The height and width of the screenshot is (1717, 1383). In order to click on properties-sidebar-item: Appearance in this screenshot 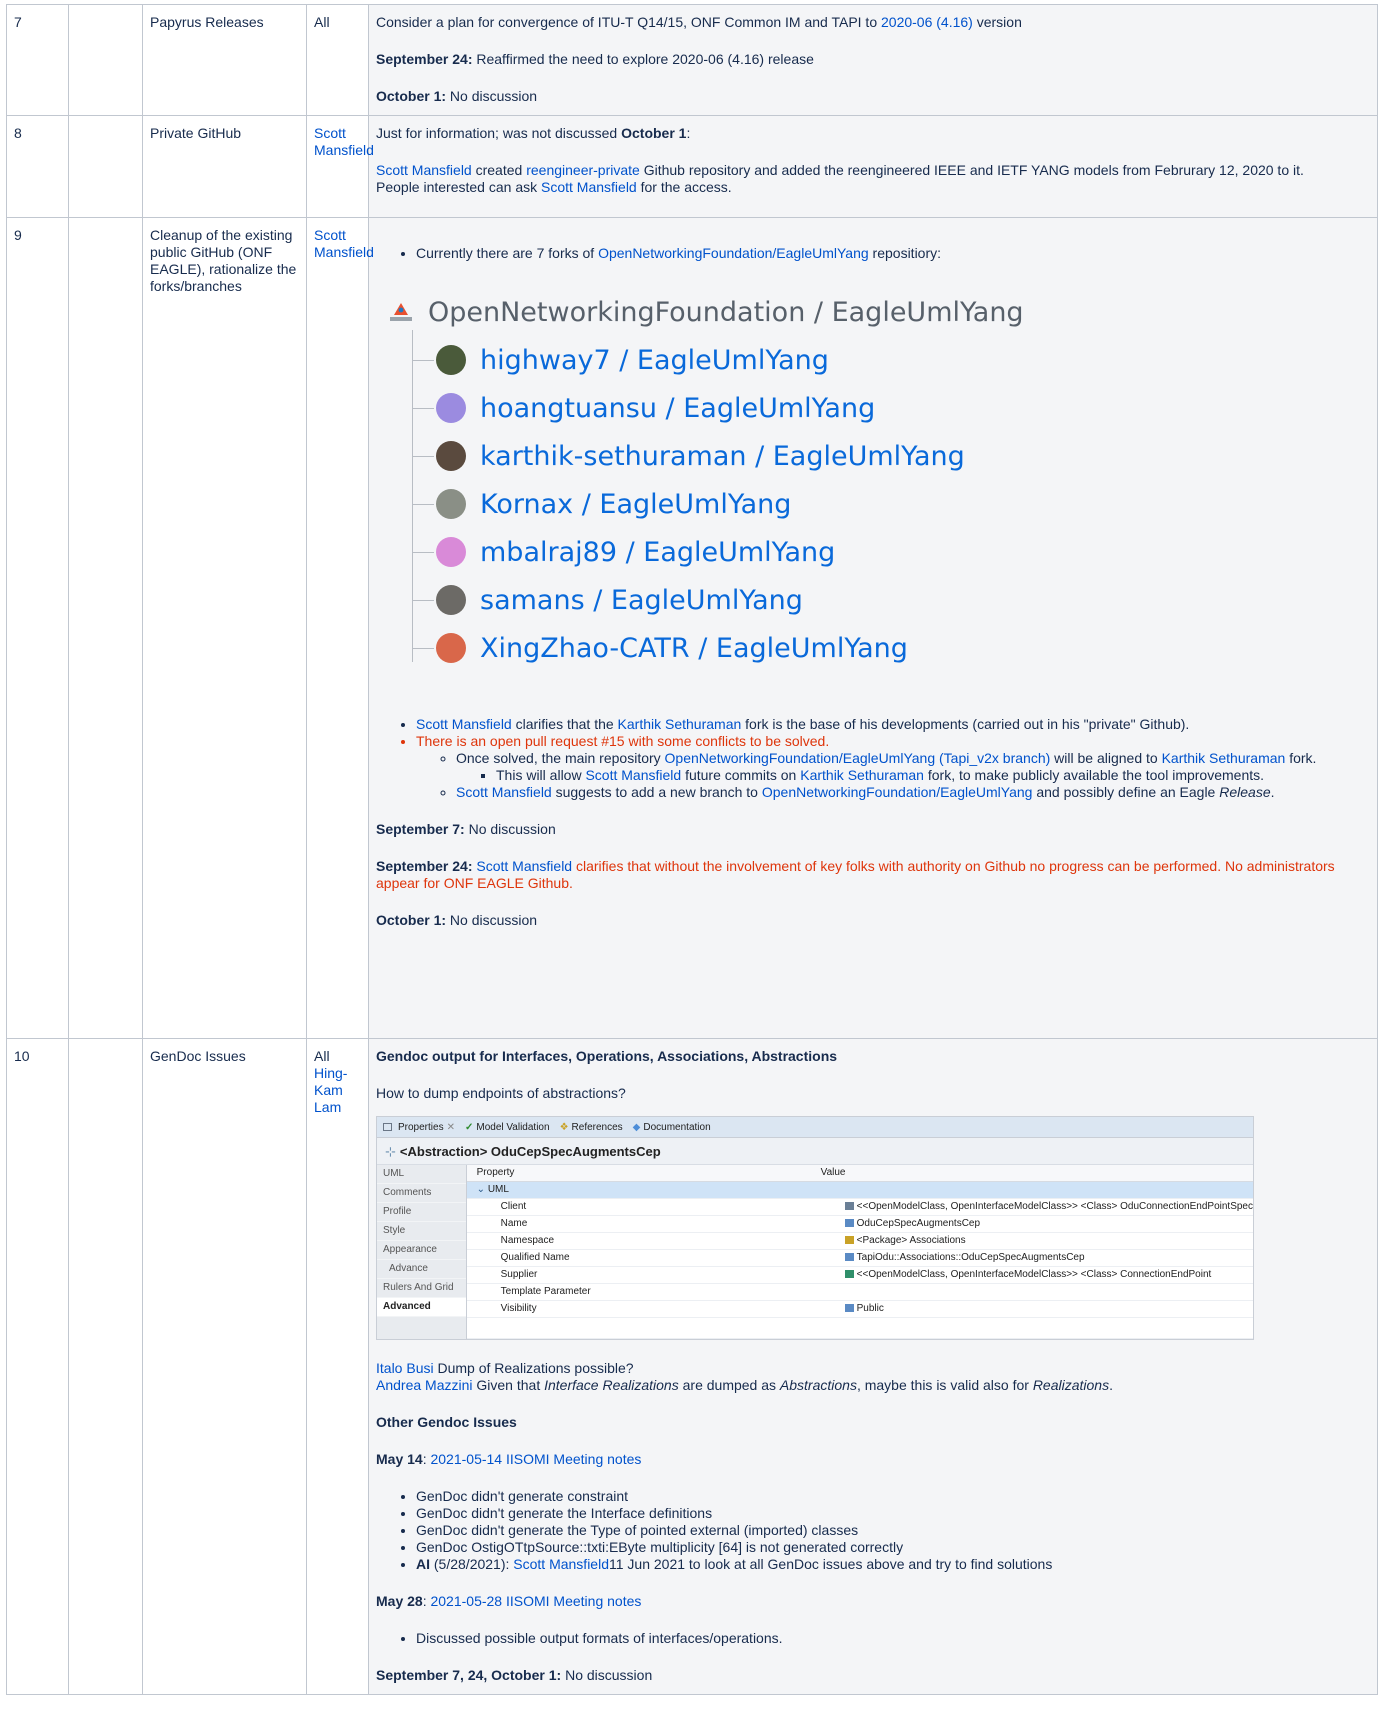, I will do `click(421, 1250)`.